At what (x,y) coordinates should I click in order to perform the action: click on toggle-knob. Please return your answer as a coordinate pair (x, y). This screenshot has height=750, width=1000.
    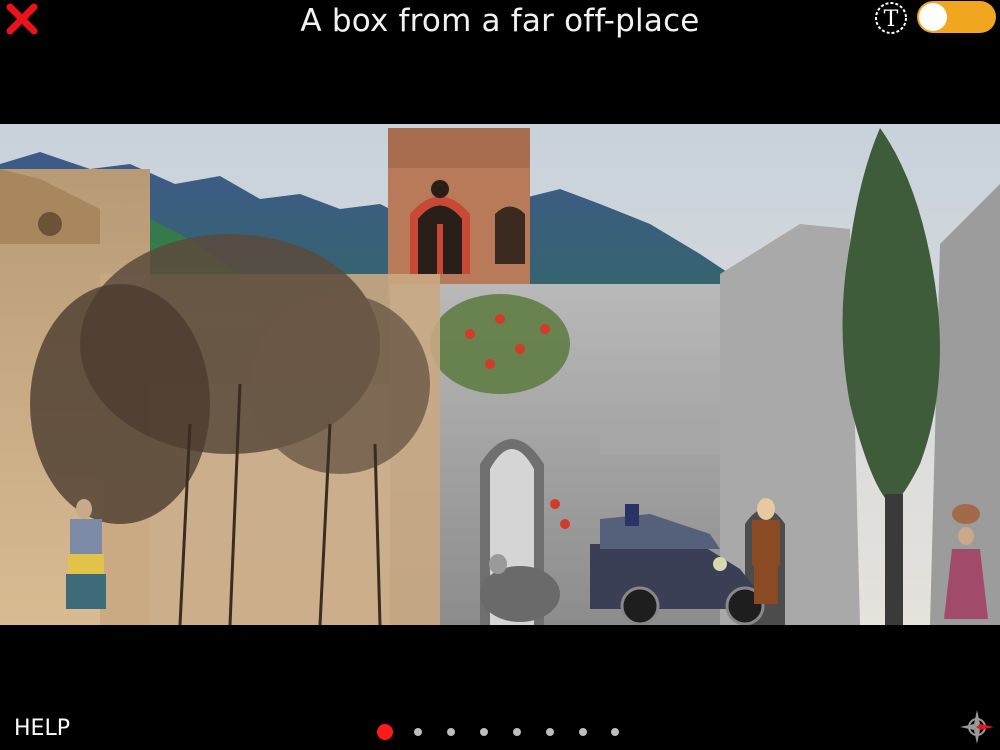
    Looking at the image, I should click on (933, 17).